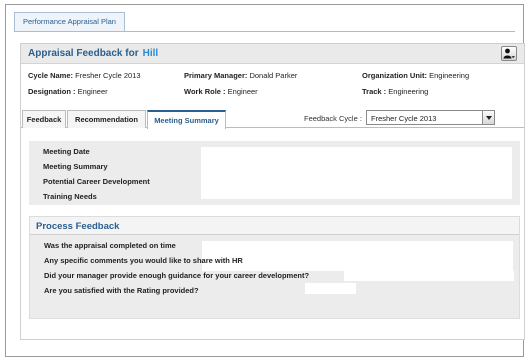 This screenshot has height=361, width=529. I want to click on tab-performance-appraisal-plan: Performance Appraisal Plan, so click(69, 21).